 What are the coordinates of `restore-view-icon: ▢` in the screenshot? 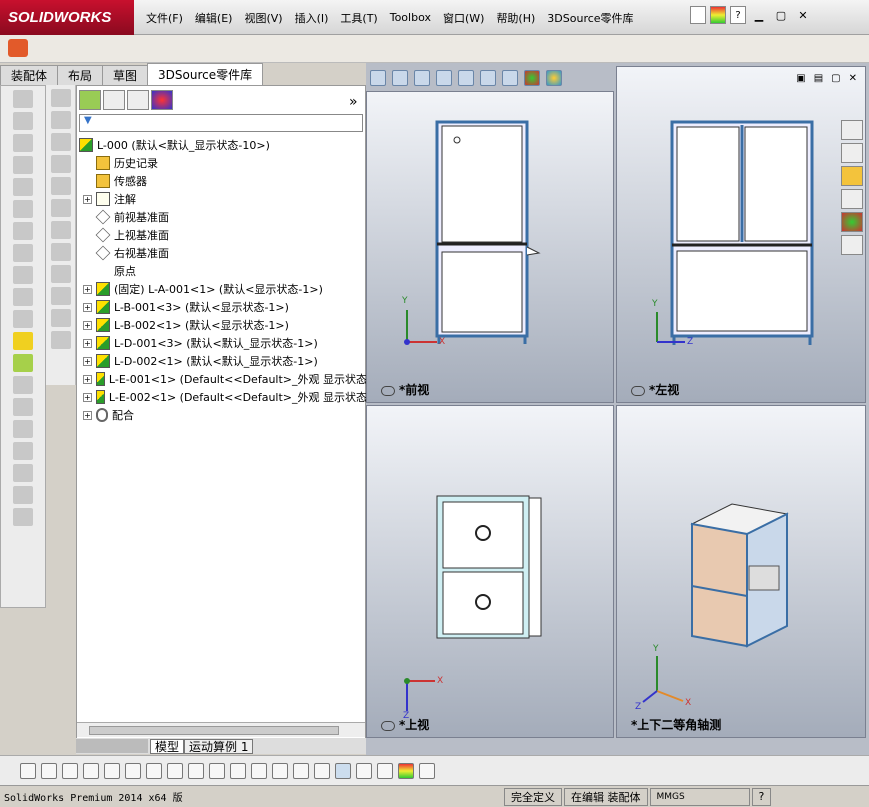 It's located at (835, 78).